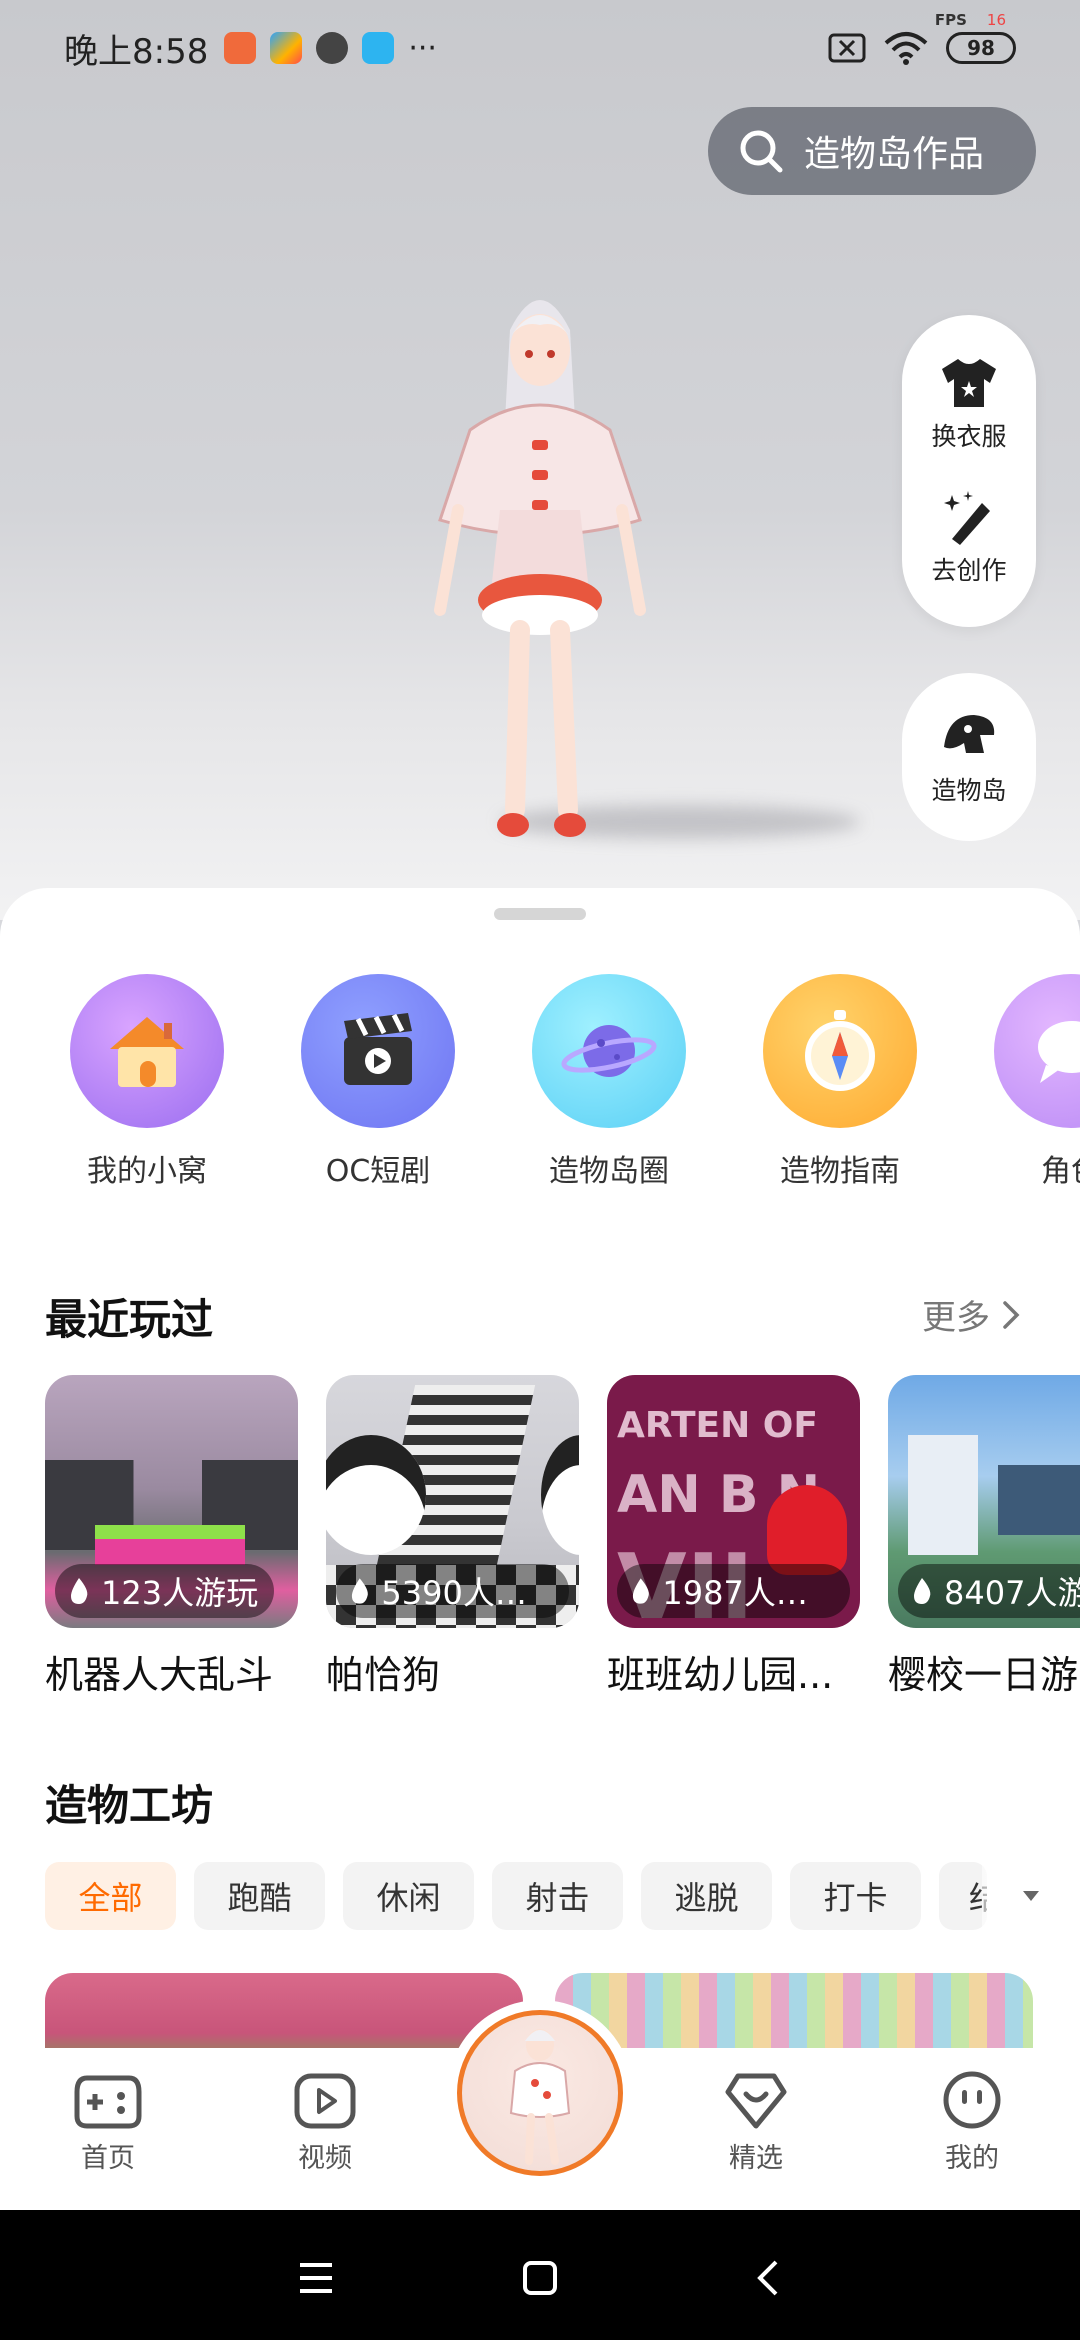  What do you see at coordinates (609, 1051) in the screenshot?
I see `planet-icon` at bounding box center [609, 1051].